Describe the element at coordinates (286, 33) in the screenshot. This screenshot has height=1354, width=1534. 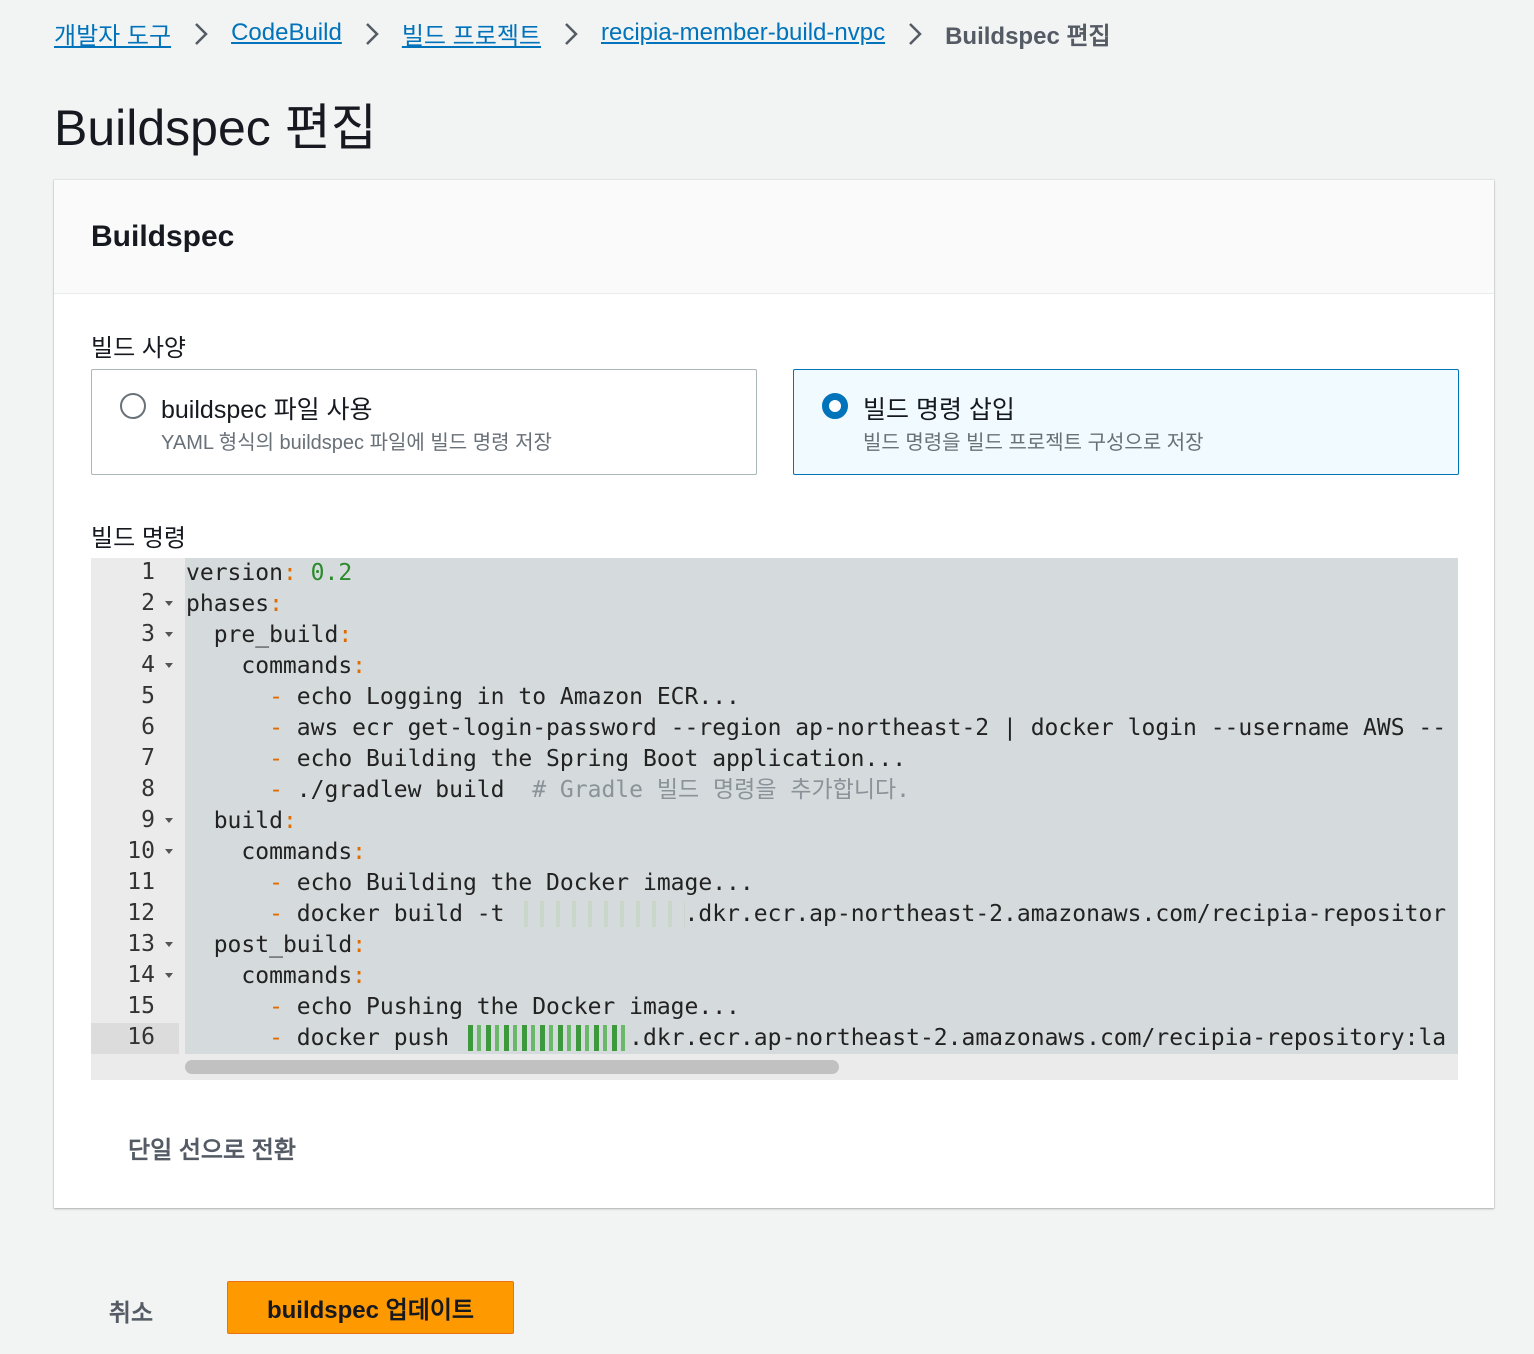
I see `breadcrumb-codebuild: CodeBuild` at that location.